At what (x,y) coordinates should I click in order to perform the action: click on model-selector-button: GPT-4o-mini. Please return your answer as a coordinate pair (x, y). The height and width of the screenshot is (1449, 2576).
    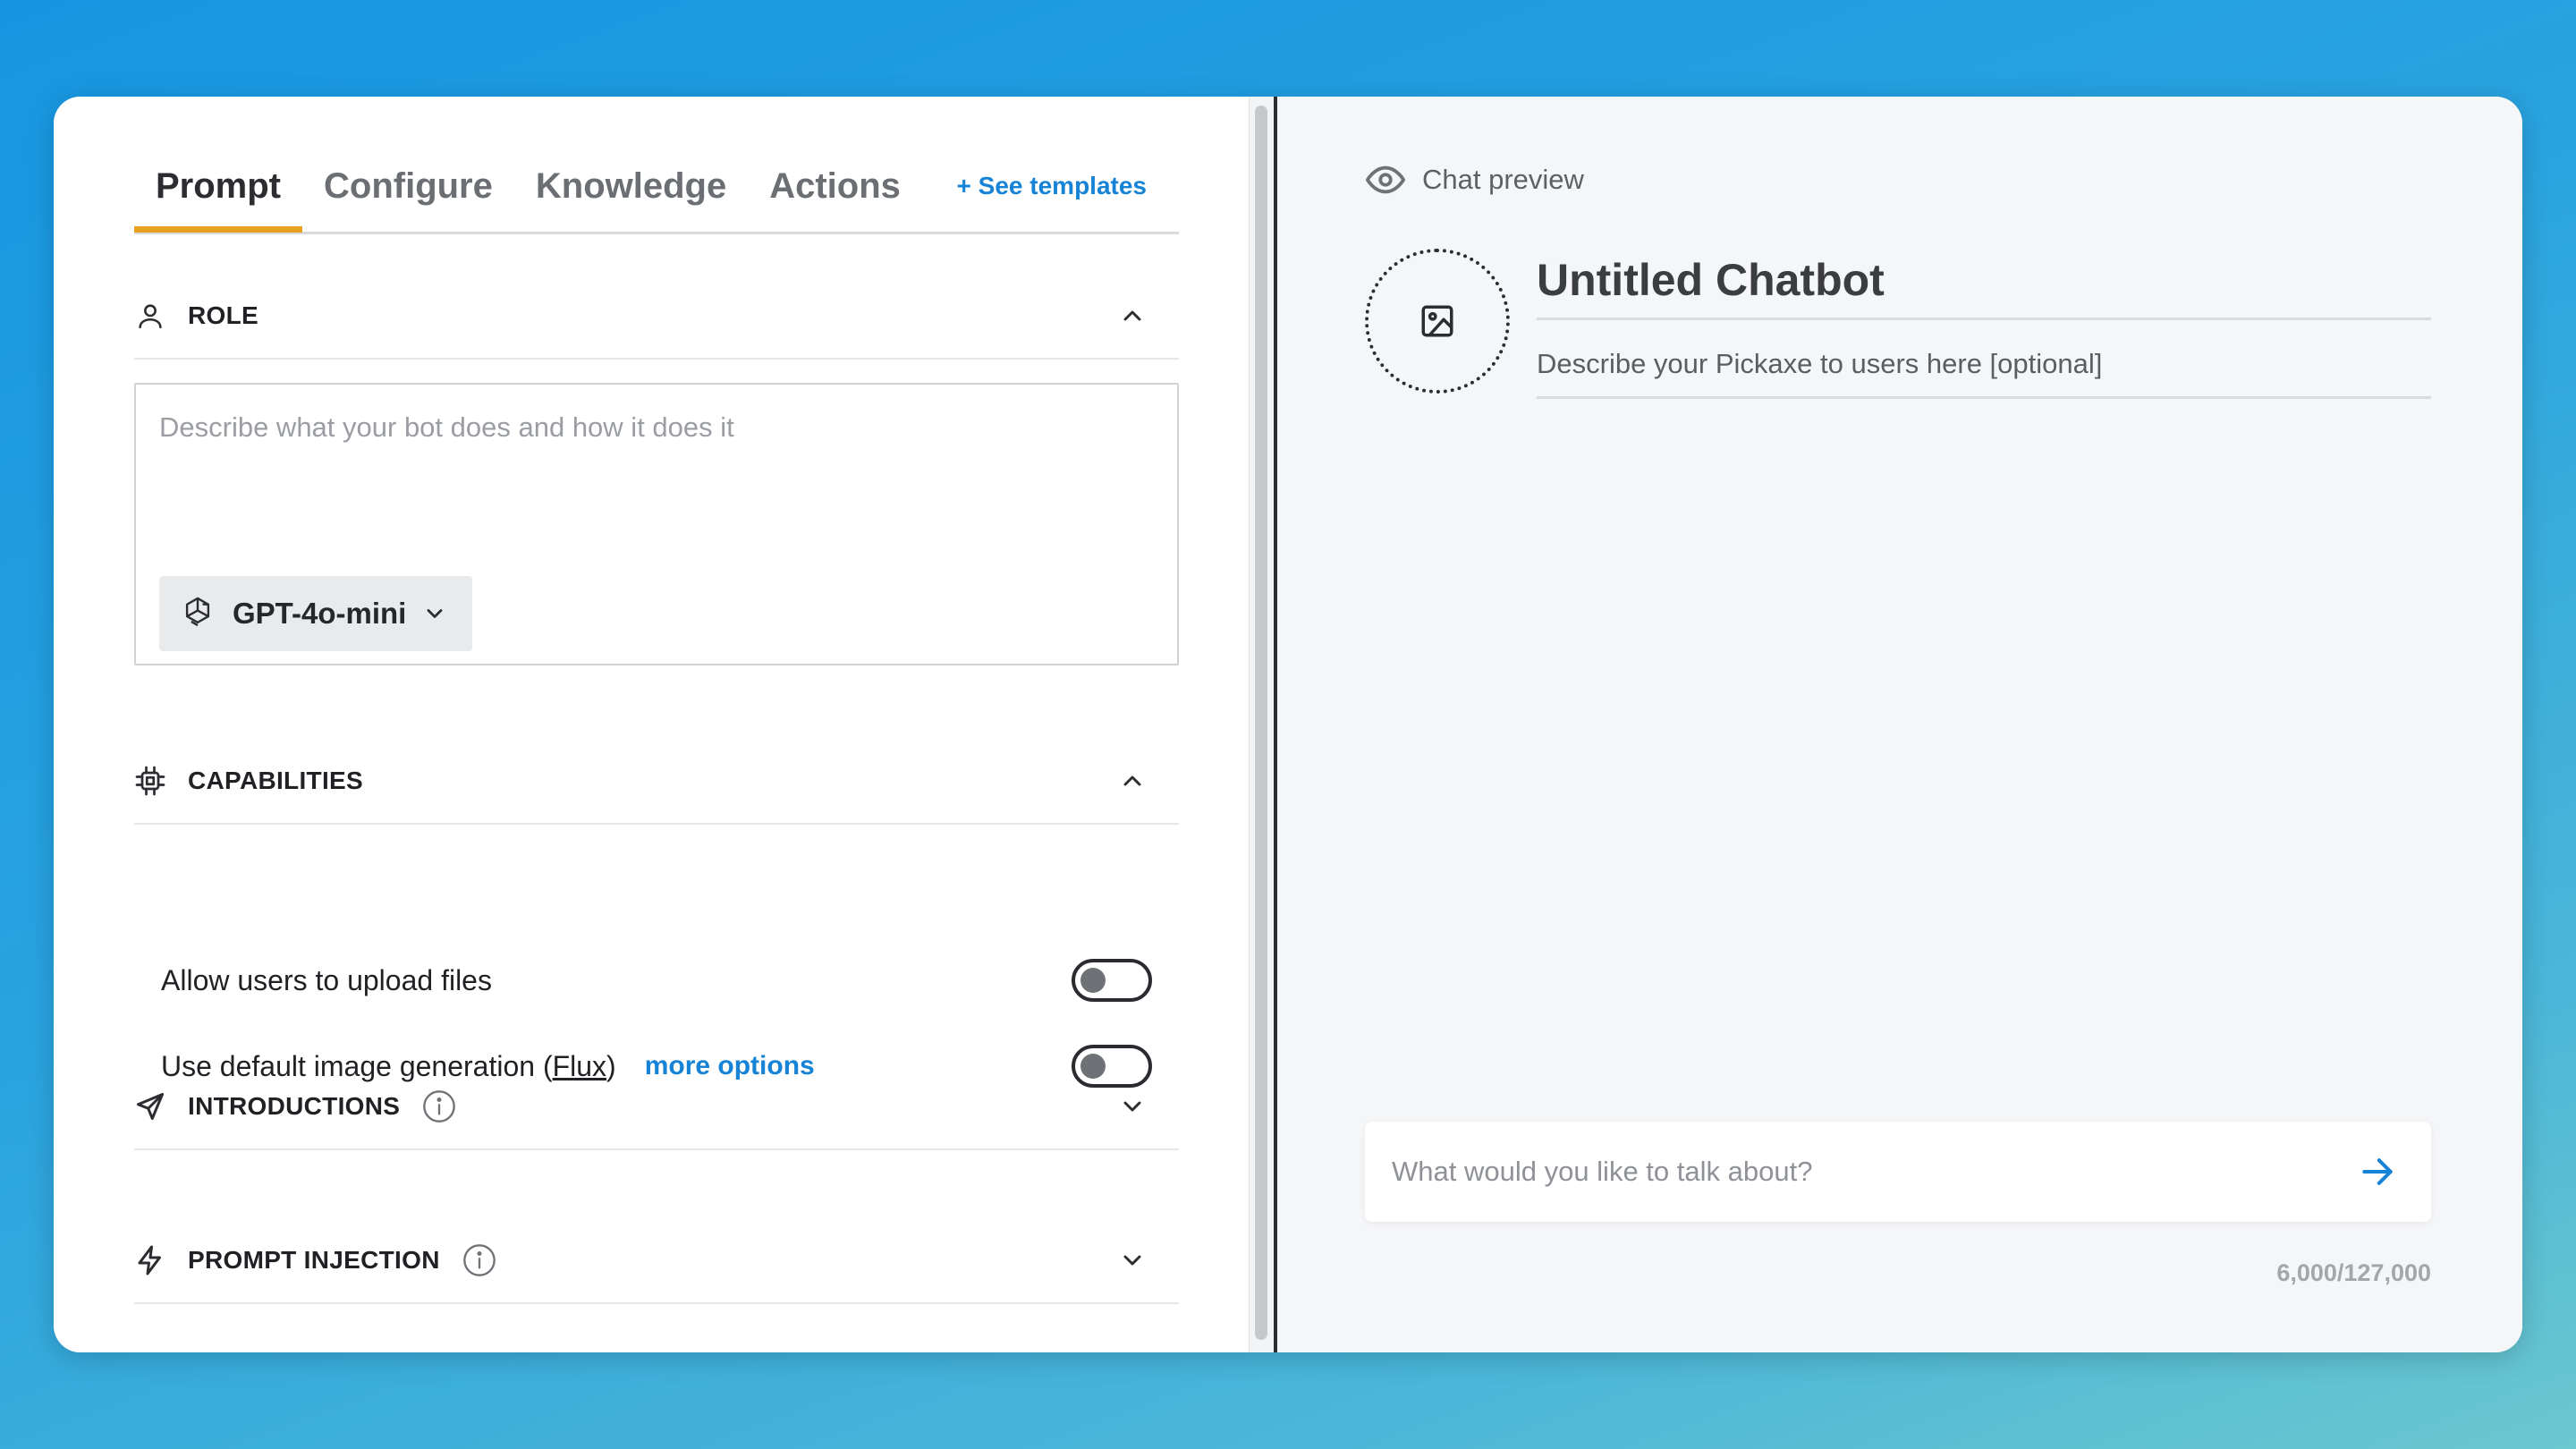
    Looking at the image, I should click on (316, 613).